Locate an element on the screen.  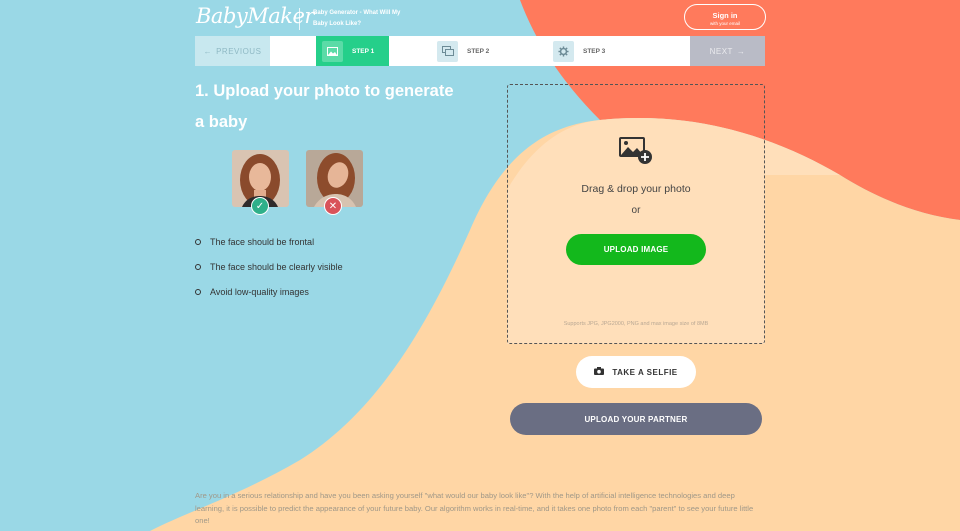
tip-text: Avoid low-quality images is located at coordinates (259, 291).